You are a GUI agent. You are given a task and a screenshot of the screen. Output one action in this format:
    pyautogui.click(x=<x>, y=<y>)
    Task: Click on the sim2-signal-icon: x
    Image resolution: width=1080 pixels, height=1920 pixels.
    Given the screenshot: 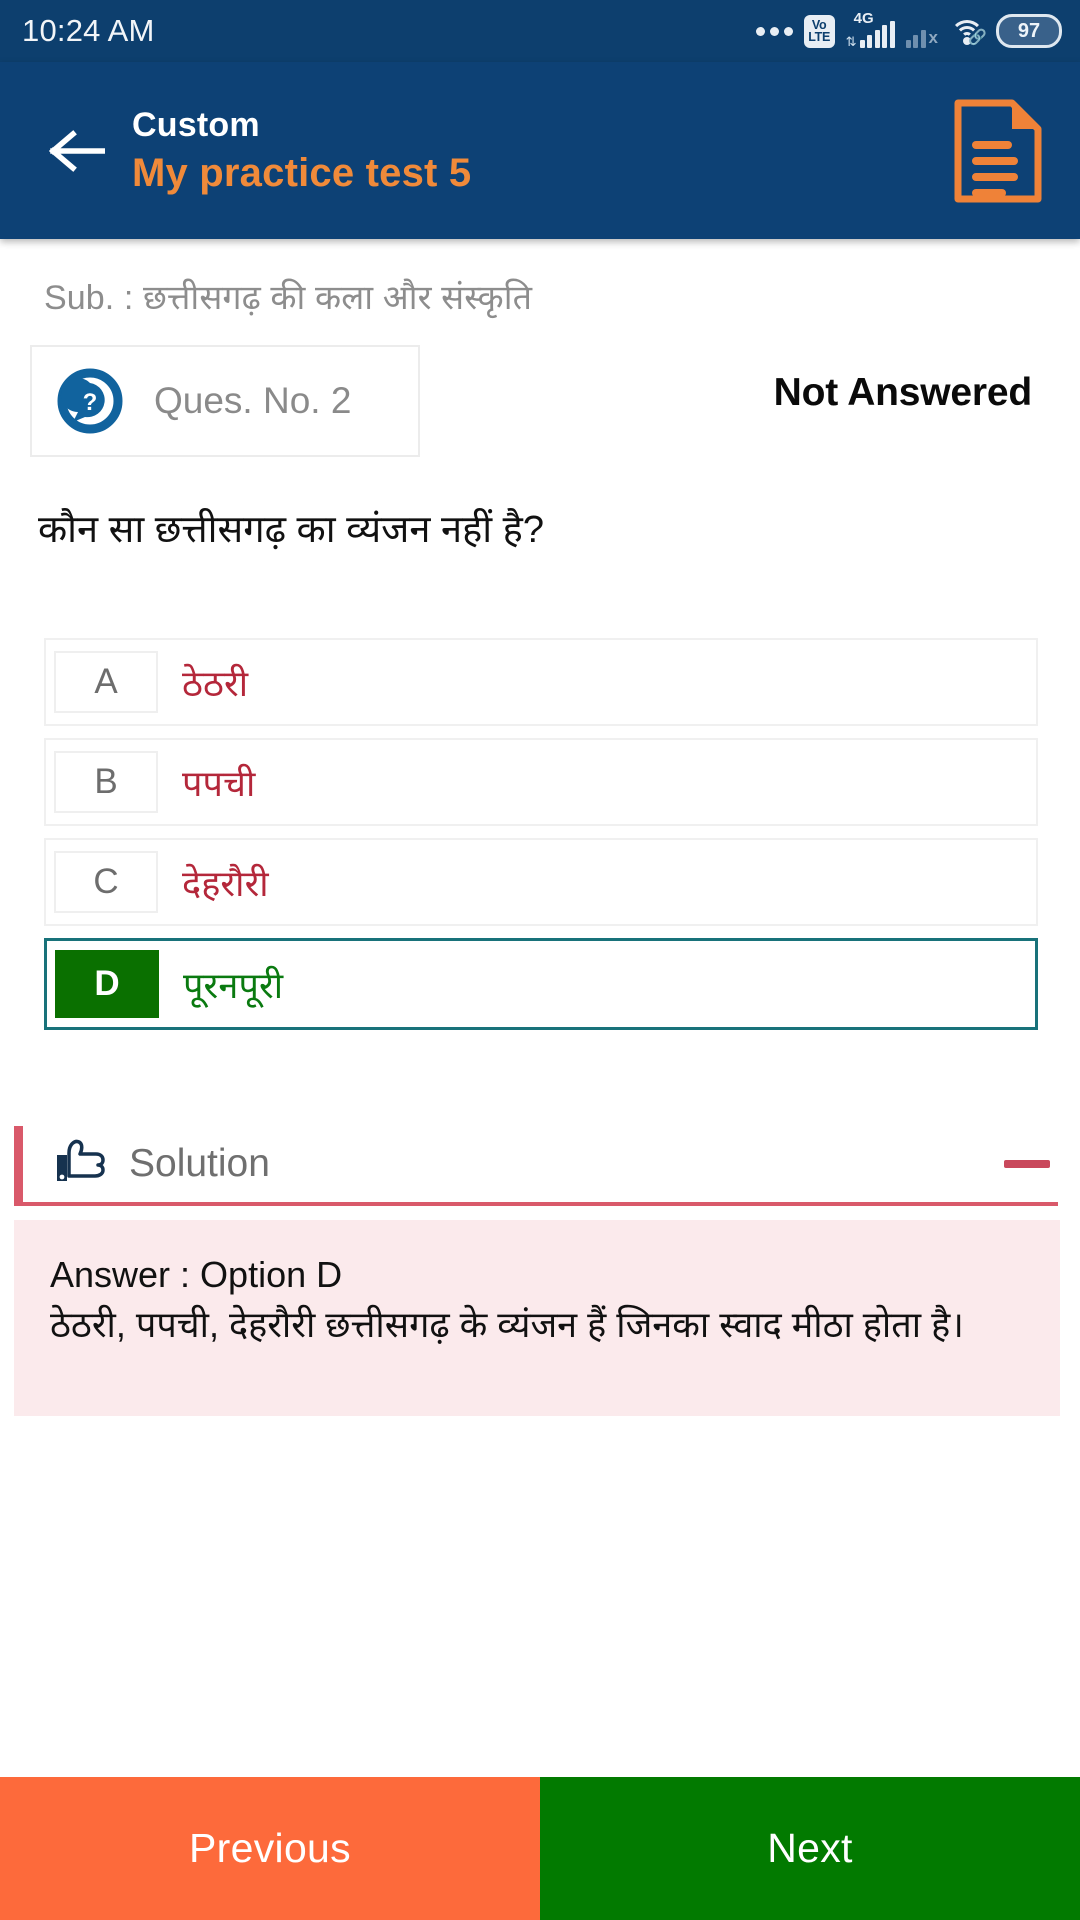 What is the action you would take?
    pyautogui.click(x=921, y=31)
    